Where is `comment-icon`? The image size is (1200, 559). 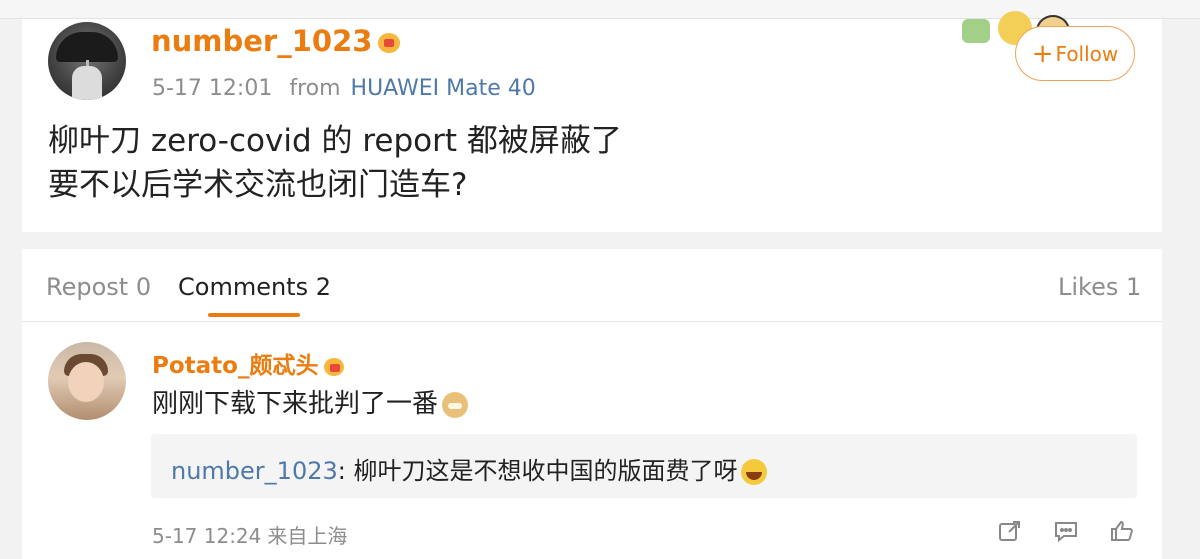
comment-icon is located at coordinates (1066, 531).